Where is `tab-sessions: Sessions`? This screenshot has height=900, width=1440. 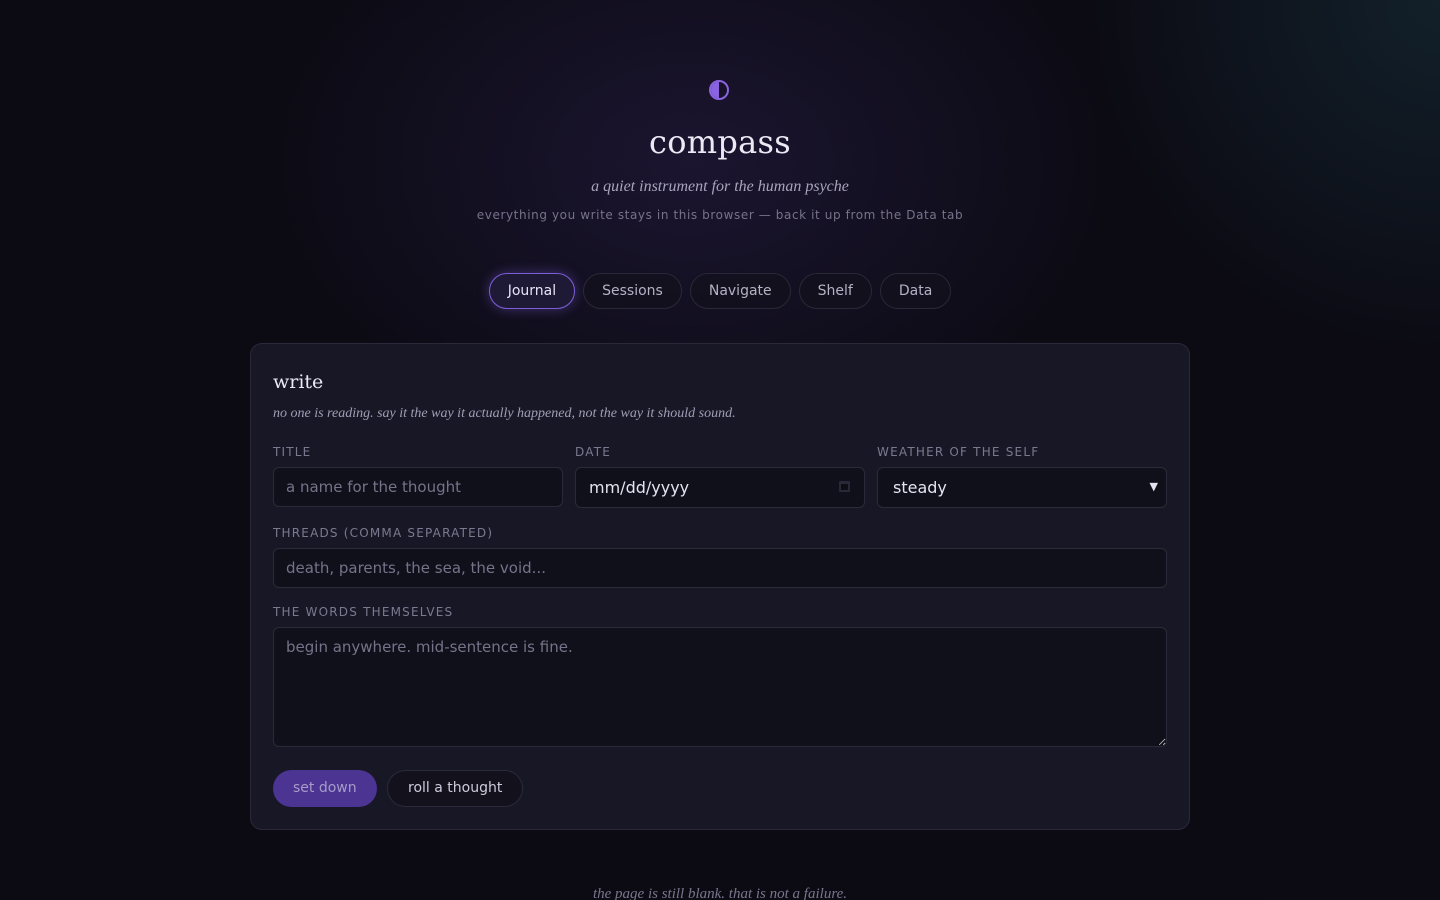 tab-sessions: Sessions is located at coordinates (632, 291).